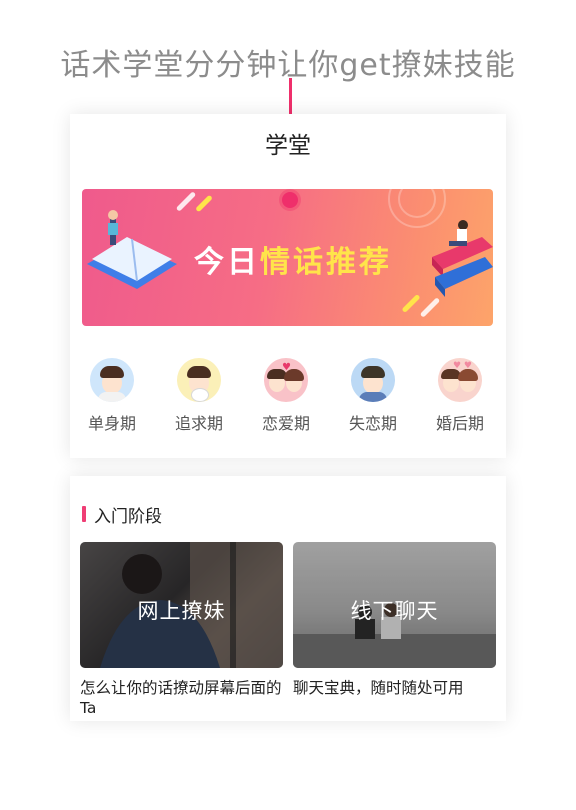 The image size is (576, 810). I want to click on stage-categories: 单身期 追求期 ♥ 恋爱期 失恋期 ♥ ♥ 婚后期, so click(288, 398).